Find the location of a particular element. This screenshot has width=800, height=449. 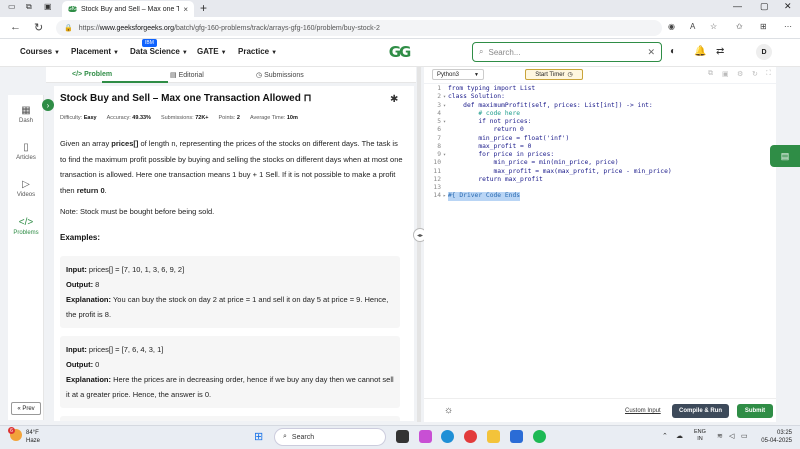

rail-item-articles: ▯ Articles is located at coordinates (26, 151).